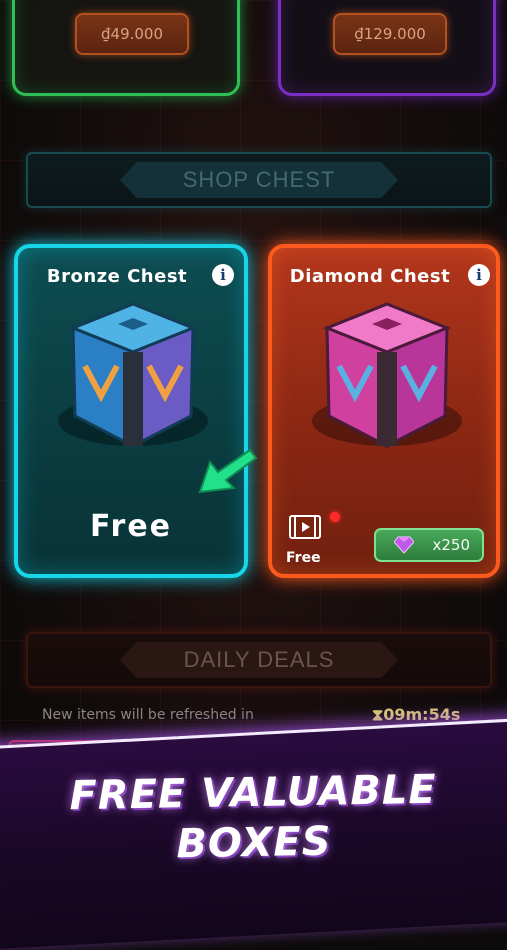 The width and height of the screenshot is (507, 950). Describe the element at coordinates (387, 375) in the screenshot. I see `diamond-chest-icon` at that location.